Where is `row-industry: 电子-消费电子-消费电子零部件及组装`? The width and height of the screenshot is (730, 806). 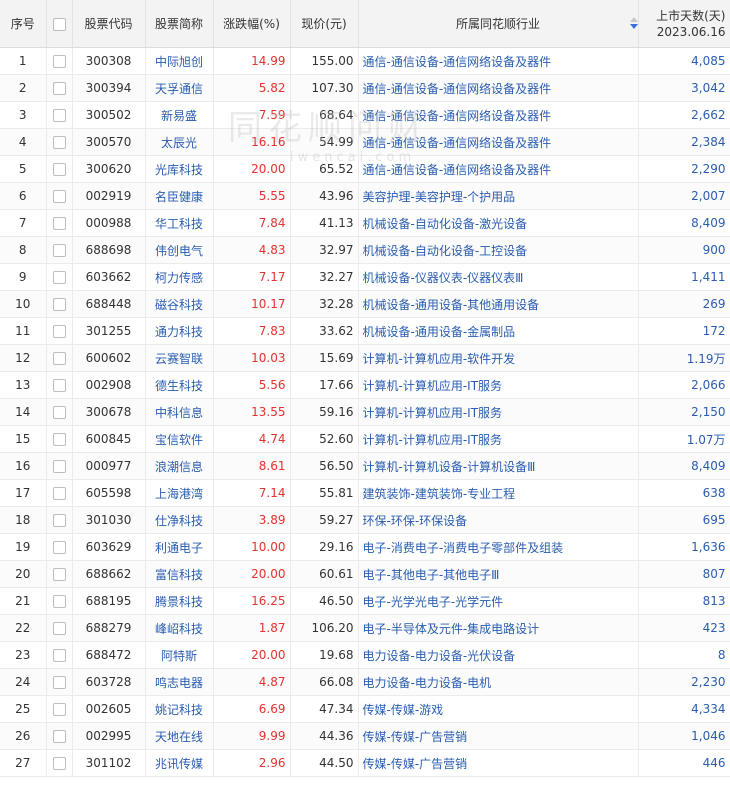 row-industry: 电子-消费电子-消费电子零部件及组装 is located at coordinates (498, 547).